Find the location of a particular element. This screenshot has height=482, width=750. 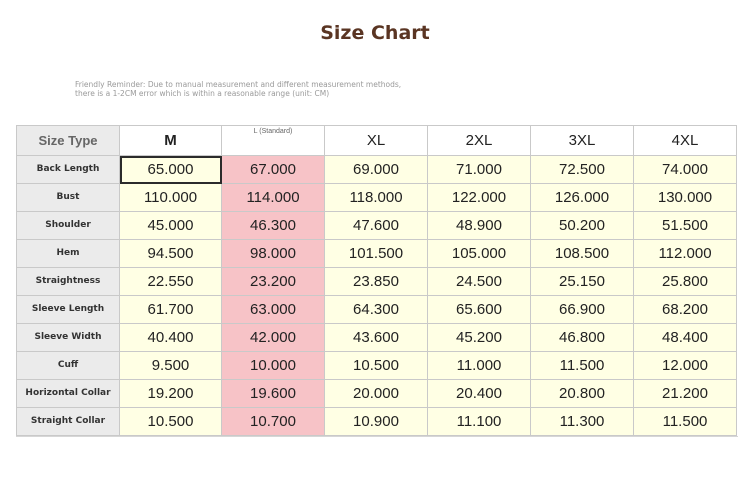

table-cell: 12.000 is located at coordinates (685, 365).